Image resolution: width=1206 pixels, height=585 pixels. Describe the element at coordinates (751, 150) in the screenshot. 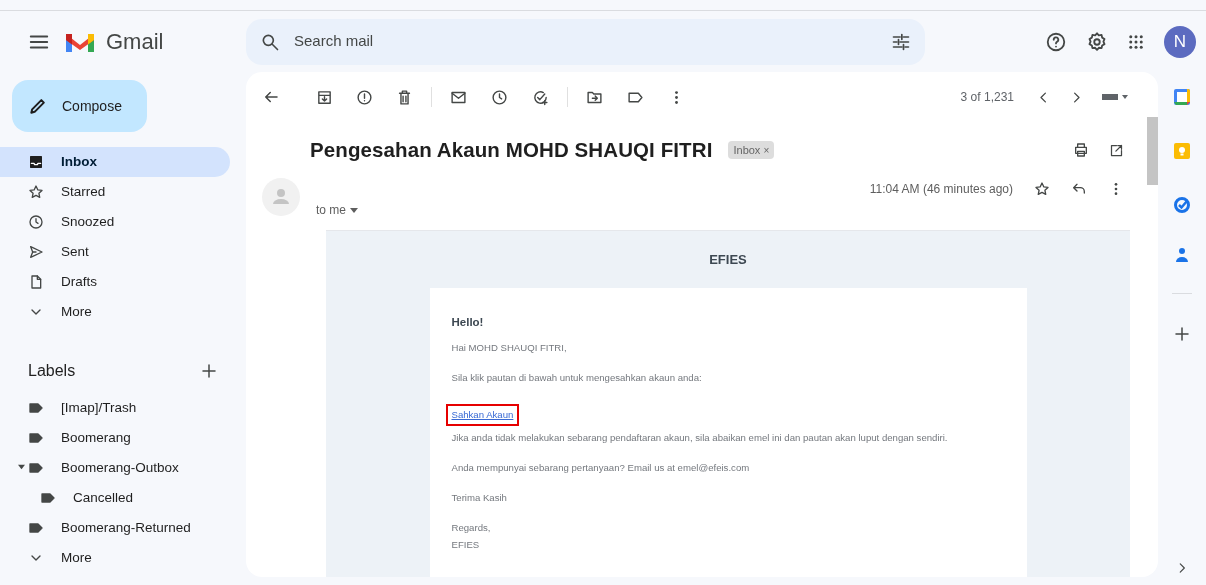

I see `inbox-label-chip: Inbox ×` at that location.